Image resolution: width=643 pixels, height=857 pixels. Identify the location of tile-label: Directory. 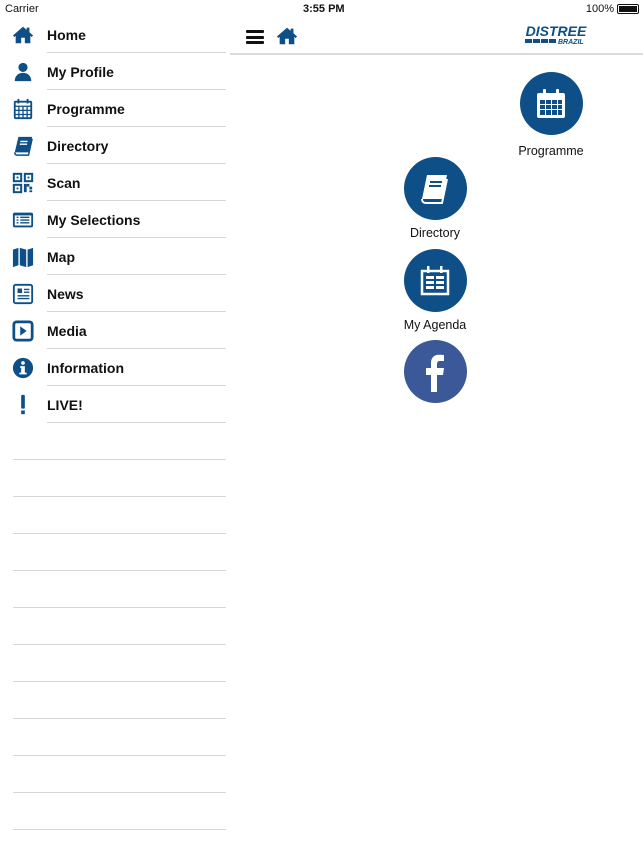
(434, 233).